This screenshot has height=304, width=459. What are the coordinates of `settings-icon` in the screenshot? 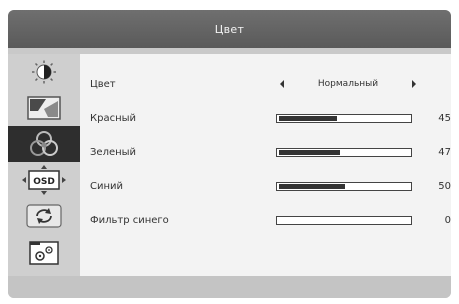 It's located at (44, 253).